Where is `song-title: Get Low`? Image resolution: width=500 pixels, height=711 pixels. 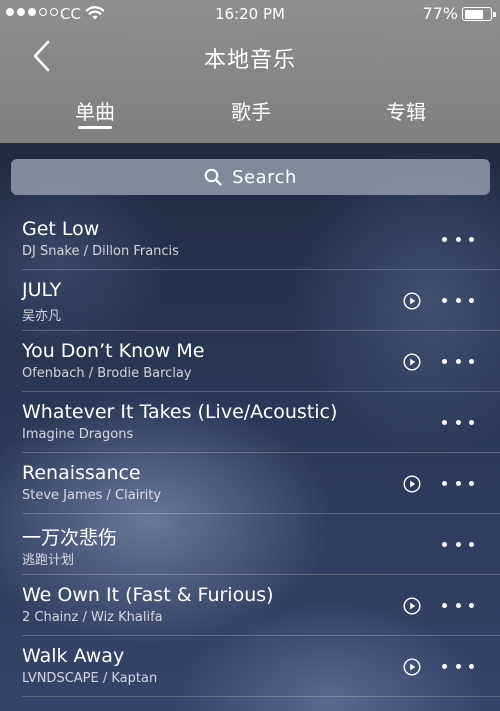
song-title: Get Low is located at coordinates (61, 229).